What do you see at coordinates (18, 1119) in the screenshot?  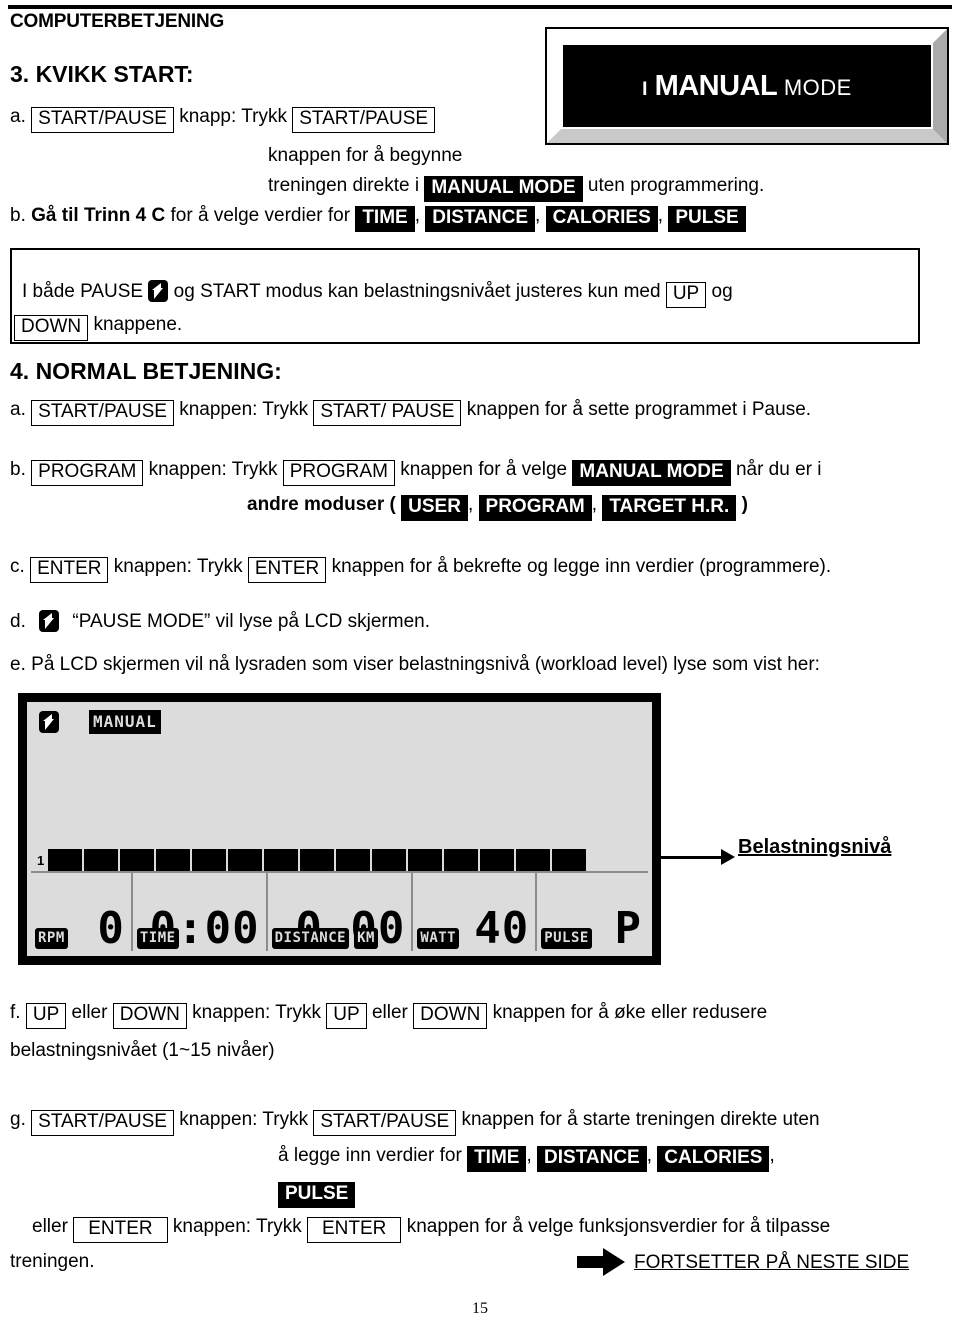 I see `item4g-marker: g.` at bounding box center [18, 1119].